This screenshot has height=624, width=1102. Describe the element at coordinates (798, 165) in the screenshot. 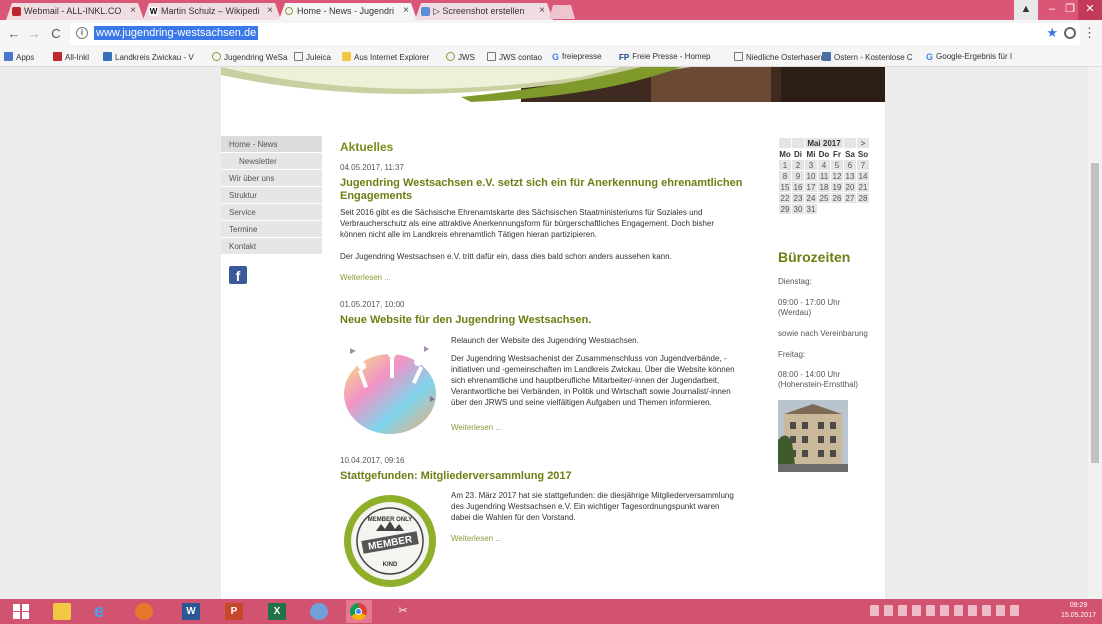

I see `calendar-day: 2` at that location.